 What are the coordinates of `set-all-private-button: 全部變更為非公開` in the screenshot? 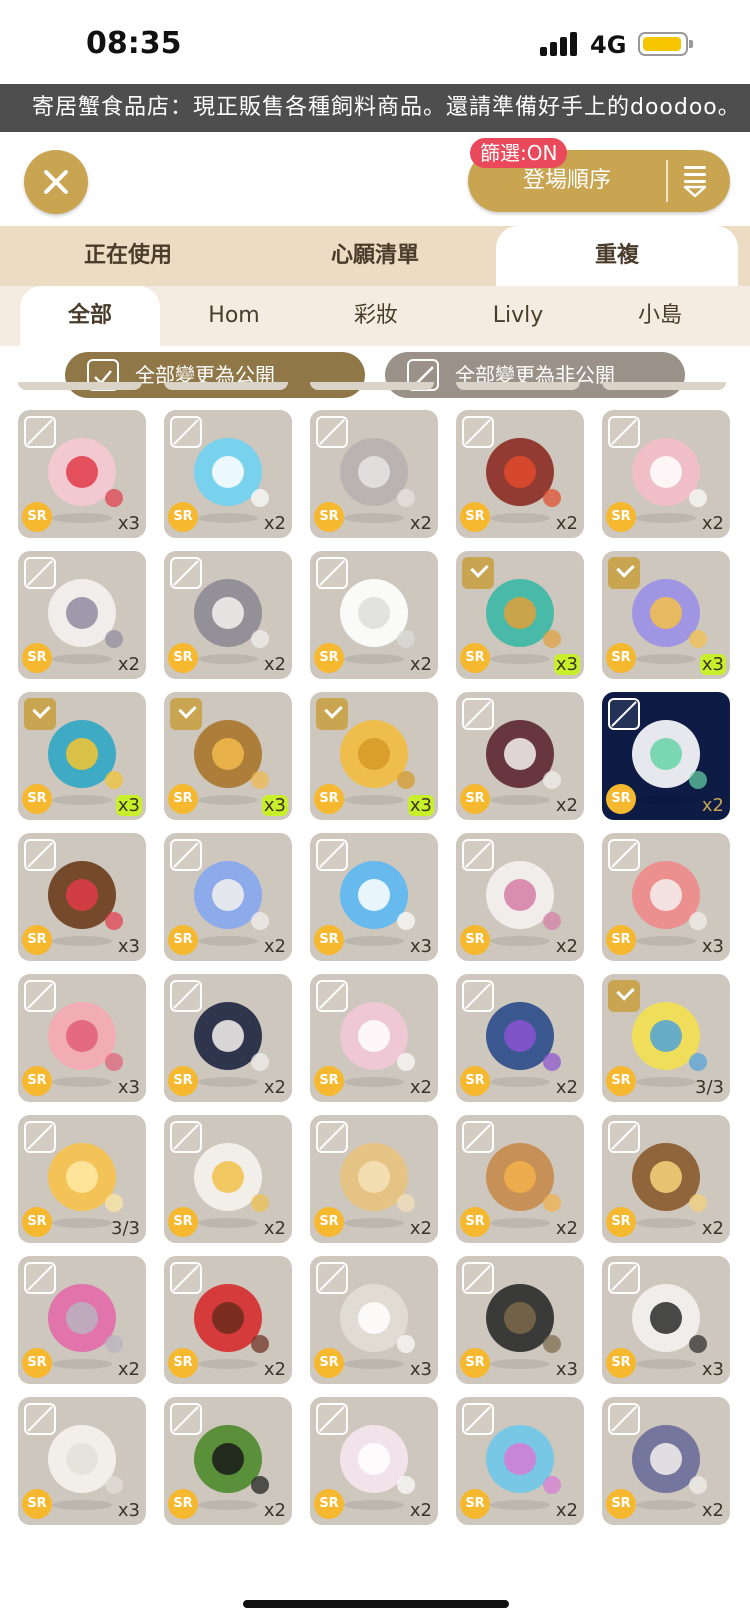 It's located at (535, 375).